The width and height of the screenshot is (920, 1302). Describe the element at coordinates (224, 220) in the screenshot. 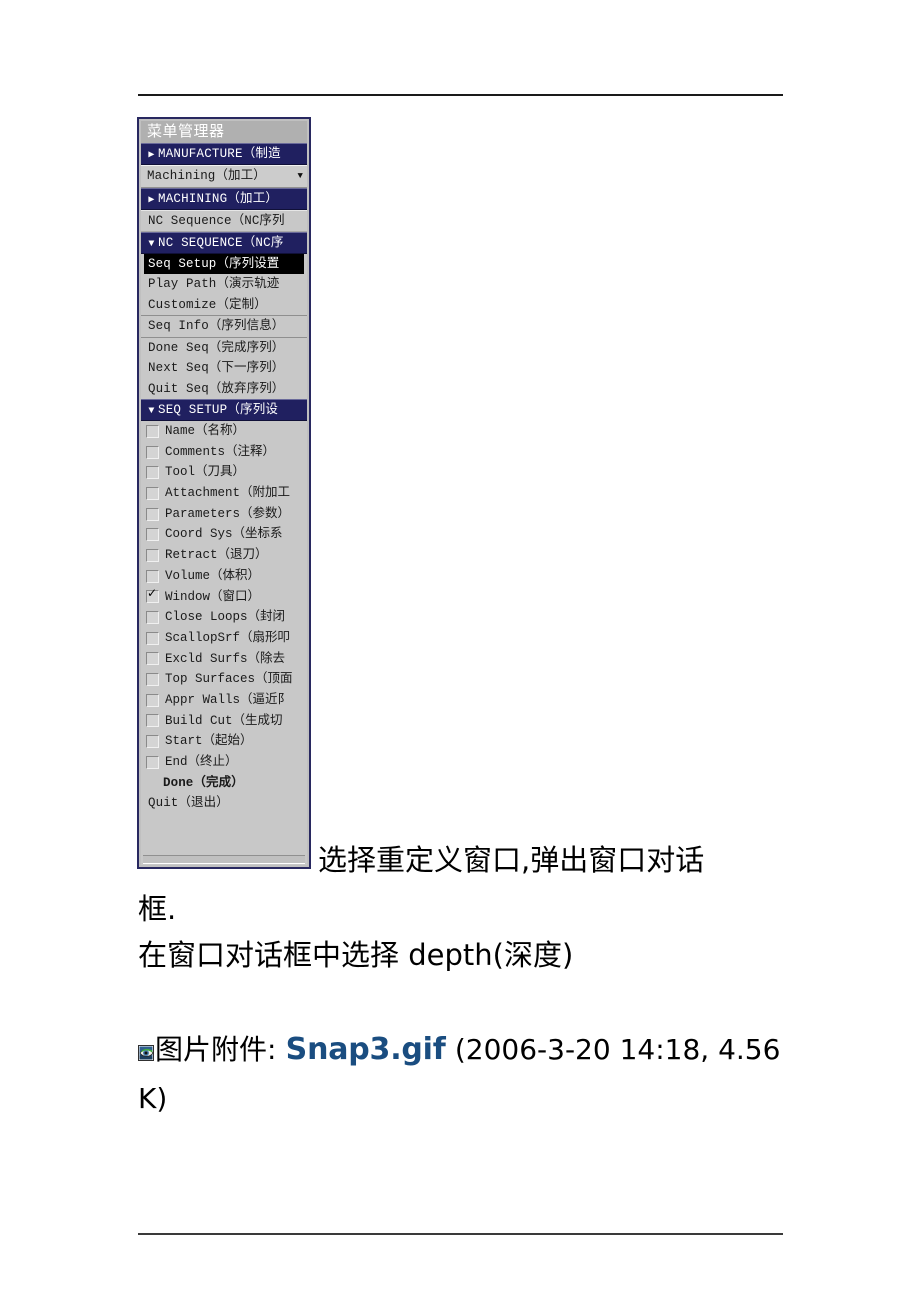

I see `menu-item-readout: NC Sequence（NC序列` at that location.